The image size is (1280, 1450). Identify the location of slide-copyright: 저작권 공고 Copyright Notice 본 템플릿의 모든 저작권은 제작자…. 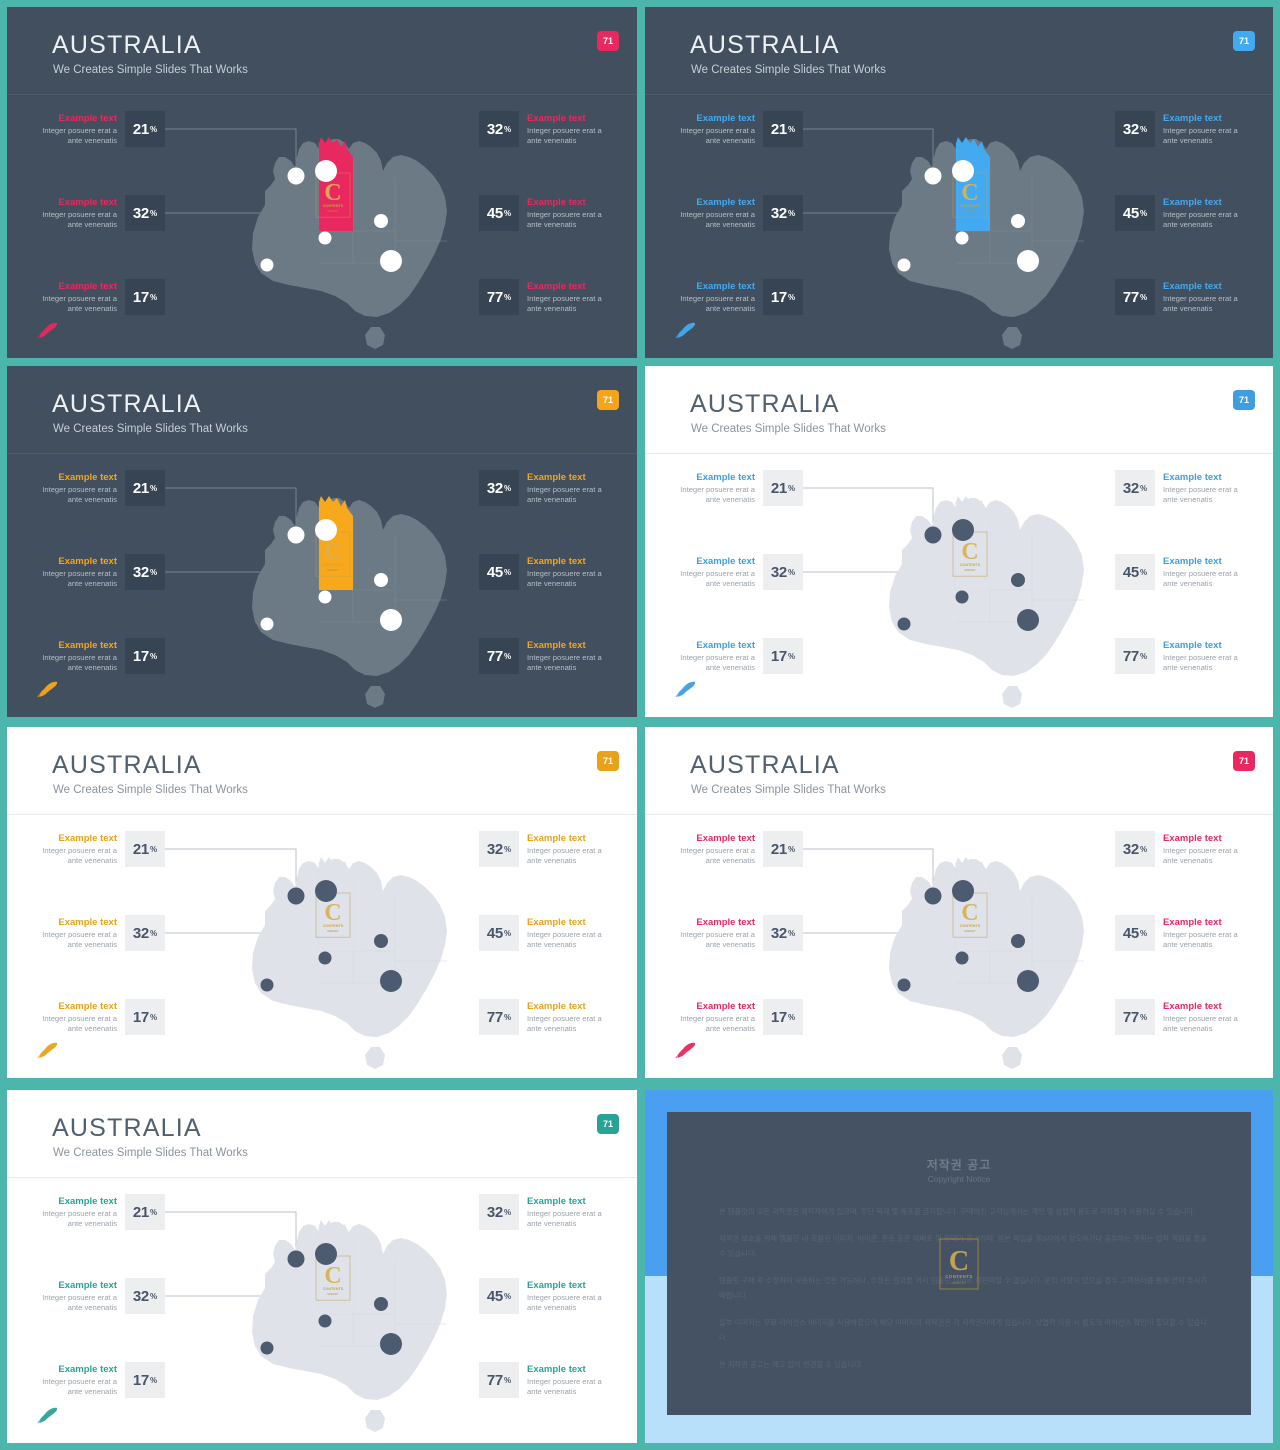
(959, 1266).